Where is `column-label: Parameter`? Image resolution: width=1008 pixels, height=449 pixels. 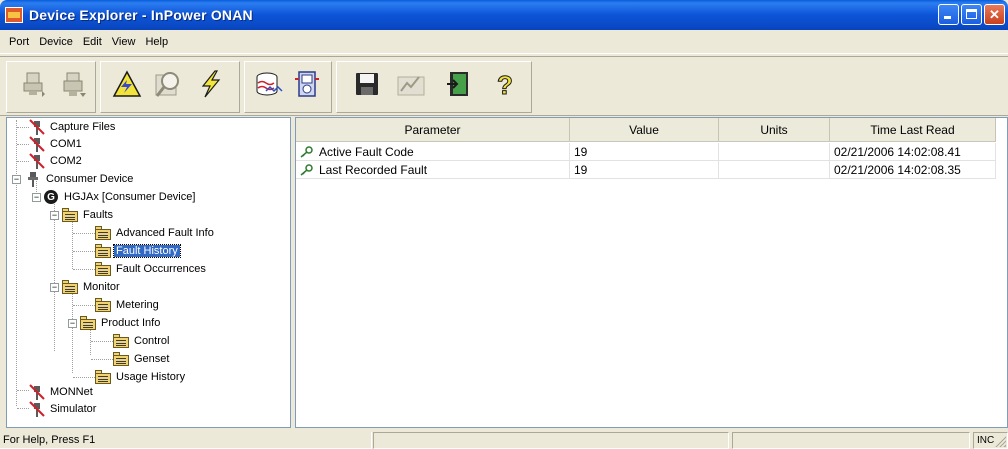 column-label: Parameter is located at coordinates (432, 130).